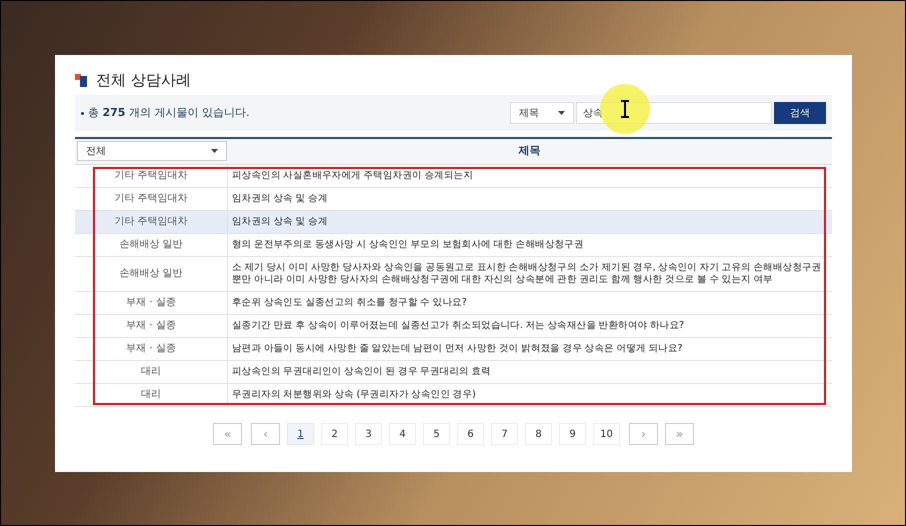 Image resolution: width=906 pixels, height=526 pixels. I want to click on column-header: 제목, so click(529, 151).